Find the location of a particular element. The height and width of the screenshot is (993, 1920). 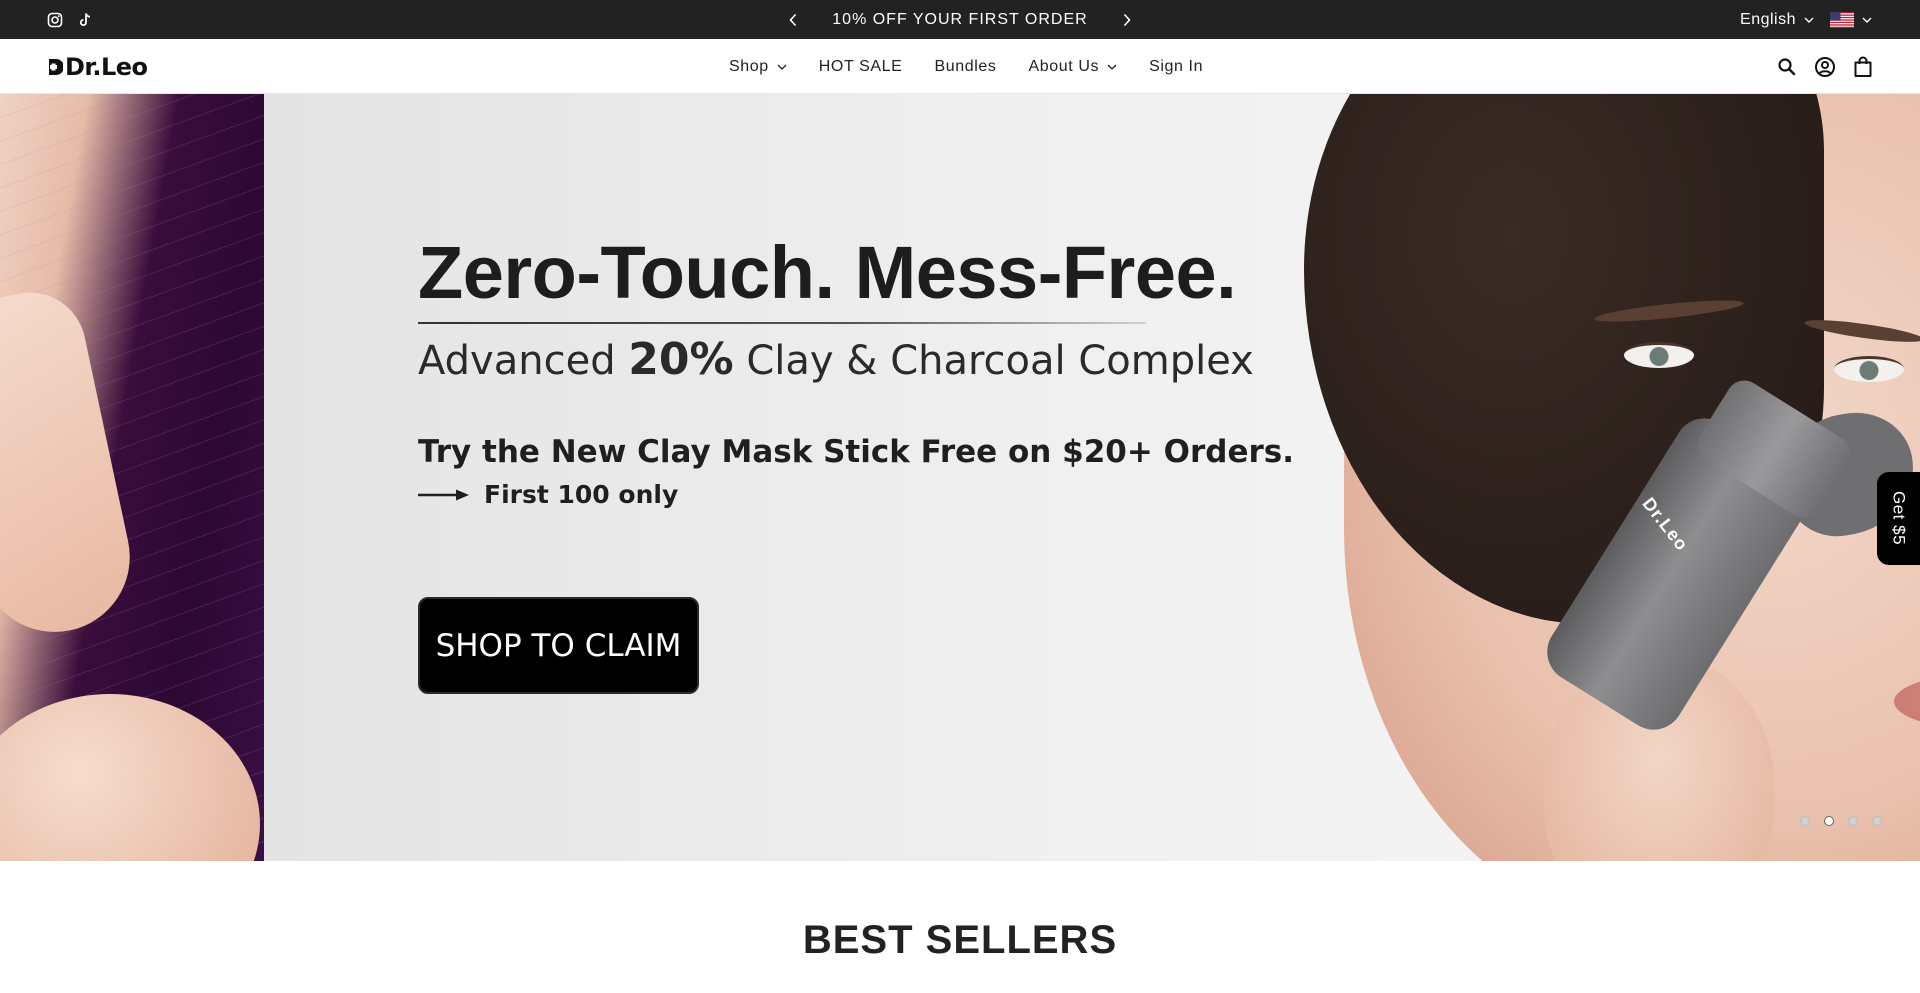

nav-about-us-label: About Us is located at coordinates (1064, 66).